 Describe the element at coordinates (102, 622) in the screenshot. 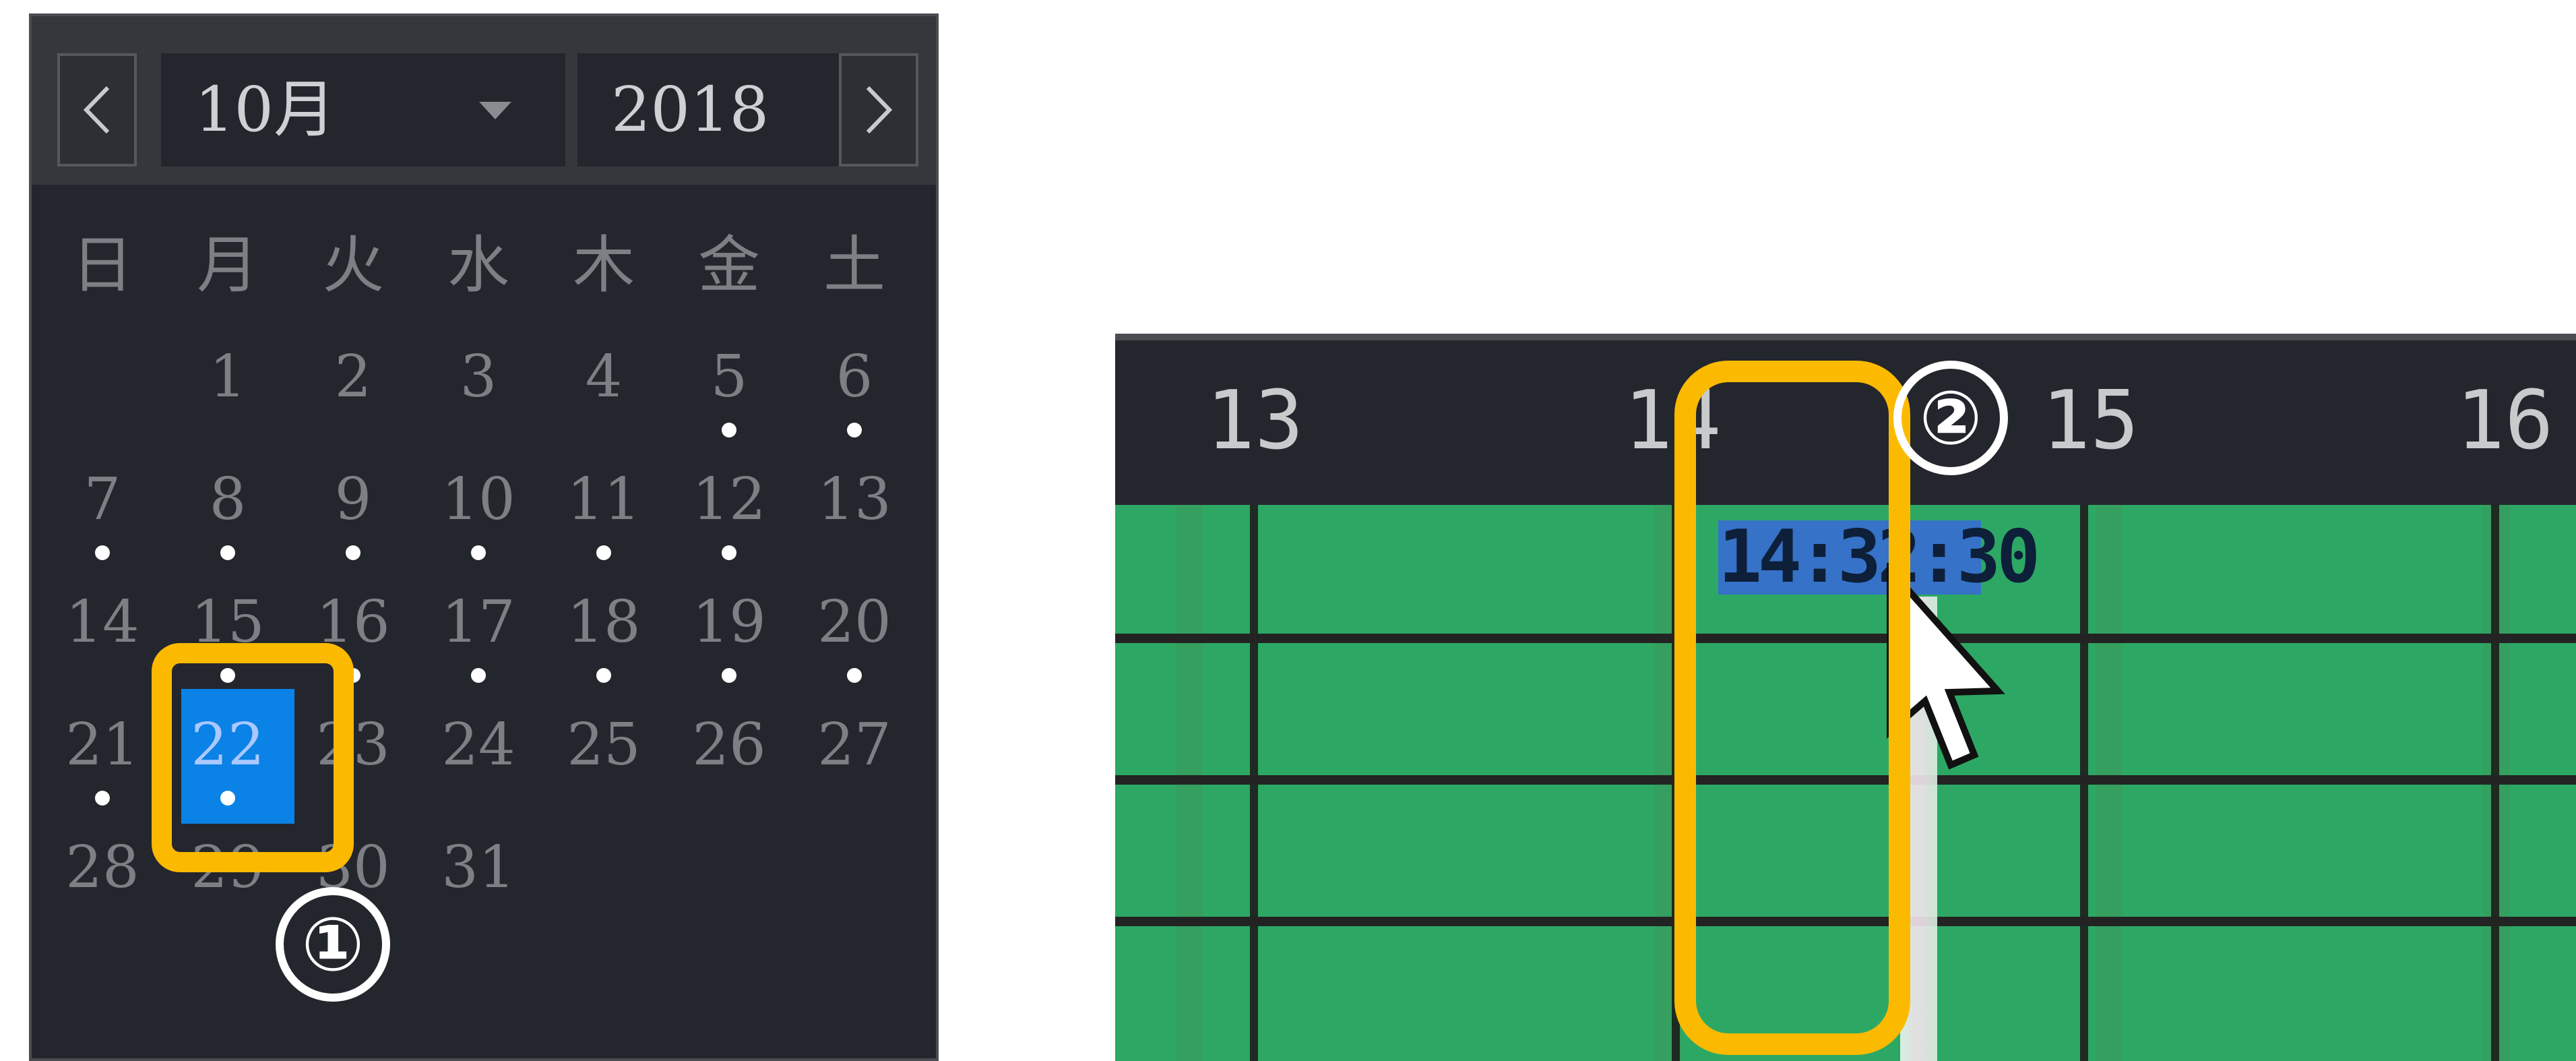

I see `day-number: 14` at that location.